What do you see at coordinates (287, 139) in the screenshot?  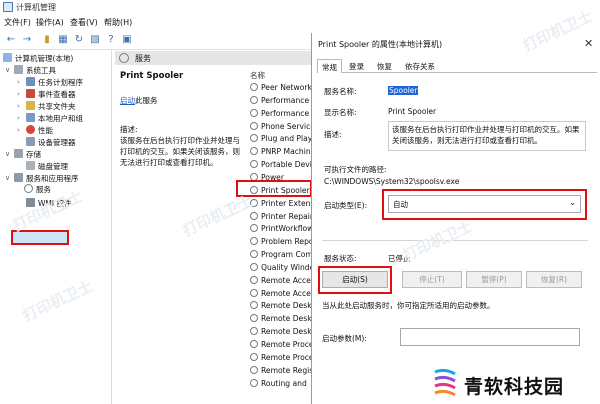 I see `service-name: Plug and Play` at bounding box center [287, 139].